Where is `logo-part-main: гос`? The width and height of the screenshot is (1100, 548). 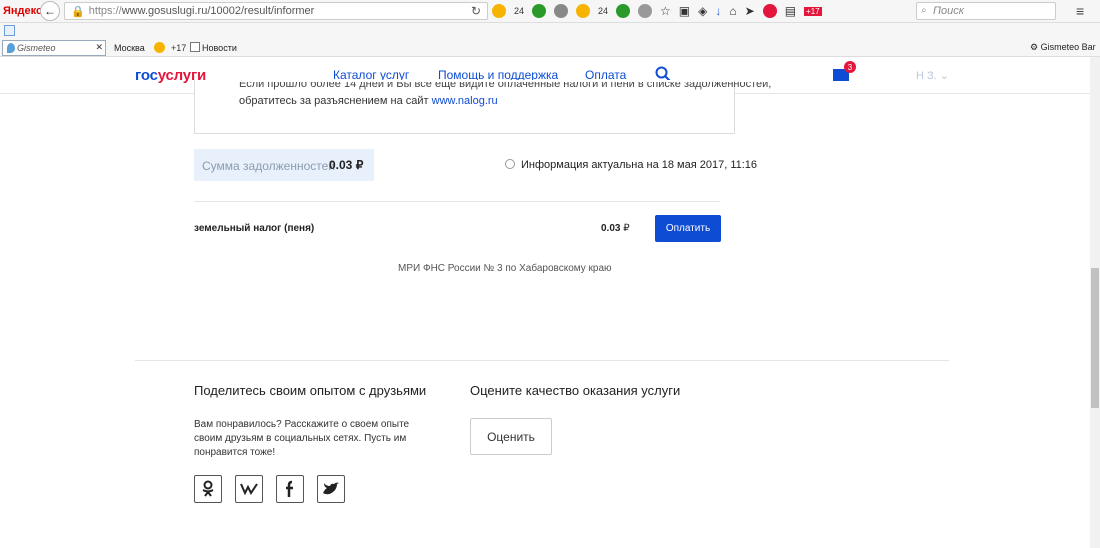
logo-part-main: гос is located at coordinates (146, 75).